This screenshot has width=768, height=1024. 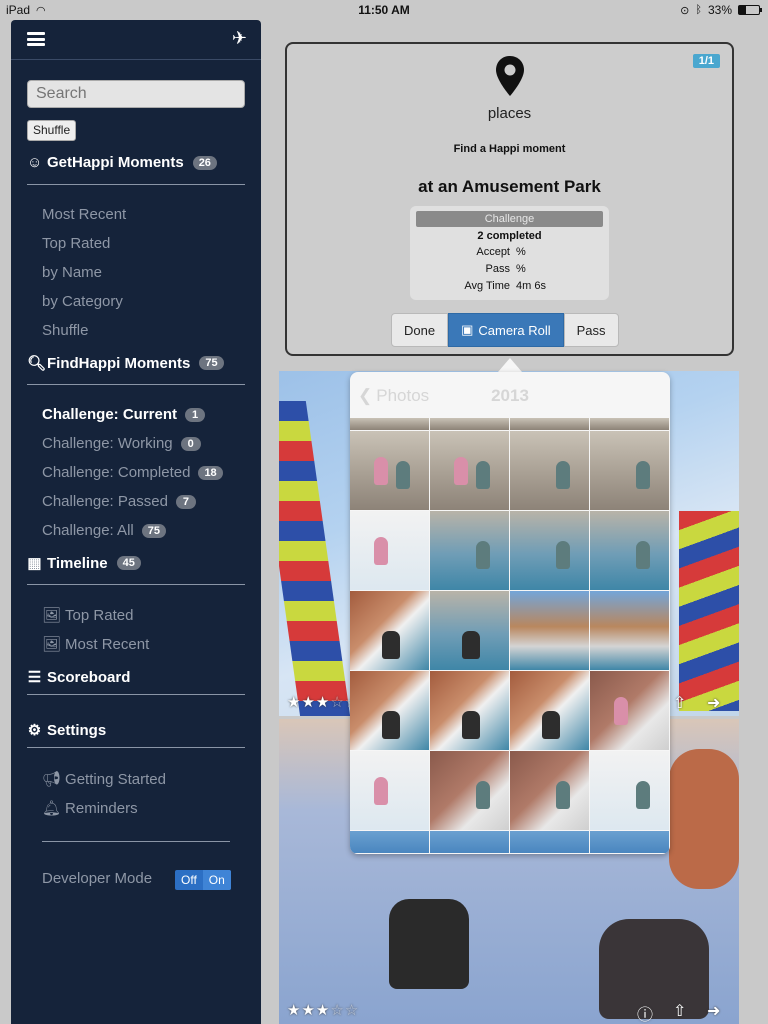 I want to click on section-settings: ⚙ Settings, so click(x=136, y=730).